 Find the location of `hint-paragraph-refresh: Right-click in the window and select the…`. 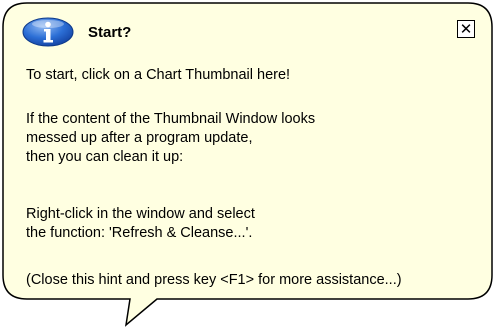

hint-paragraph-refresh: Right-click in the window and select the… is located at coordinates (140, 223).